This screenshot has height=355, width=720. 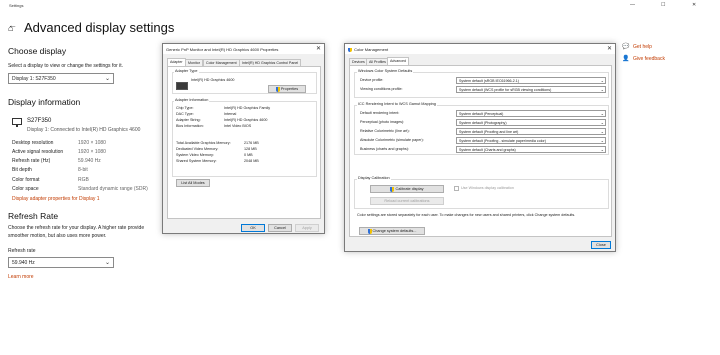 I want to click on get-help-icon: 💬, so click(x=626, y=47).